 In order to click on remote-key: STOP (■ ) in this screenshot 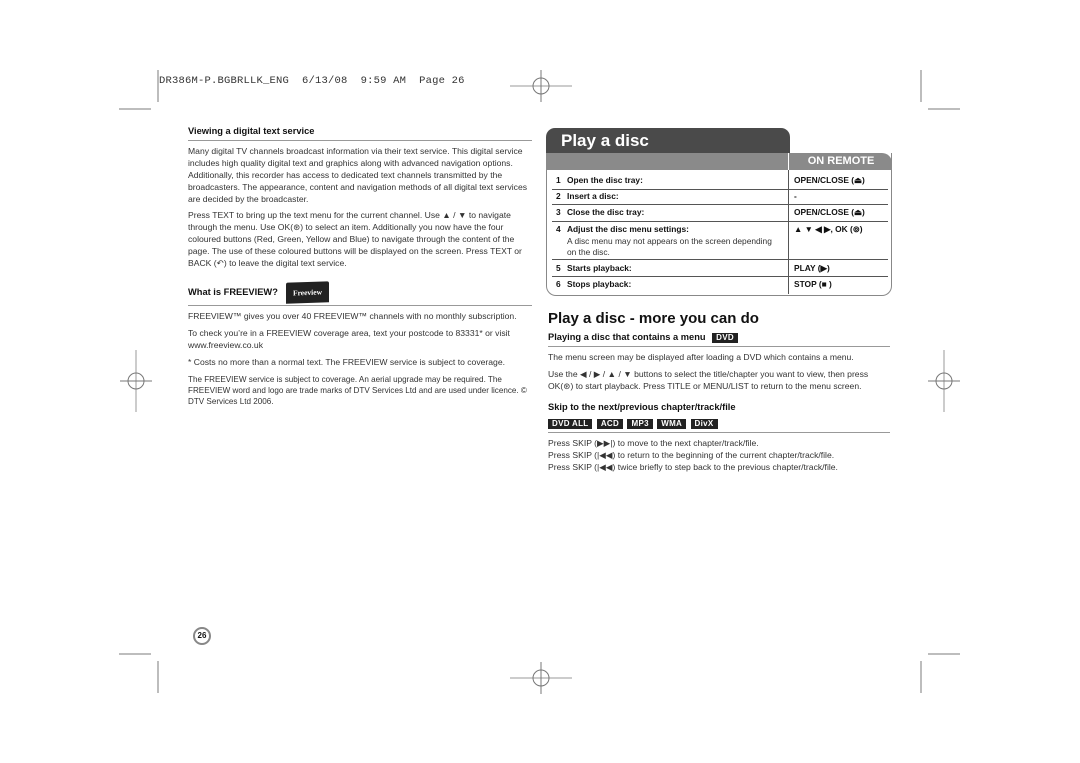, I will do `click(813, 284)`.